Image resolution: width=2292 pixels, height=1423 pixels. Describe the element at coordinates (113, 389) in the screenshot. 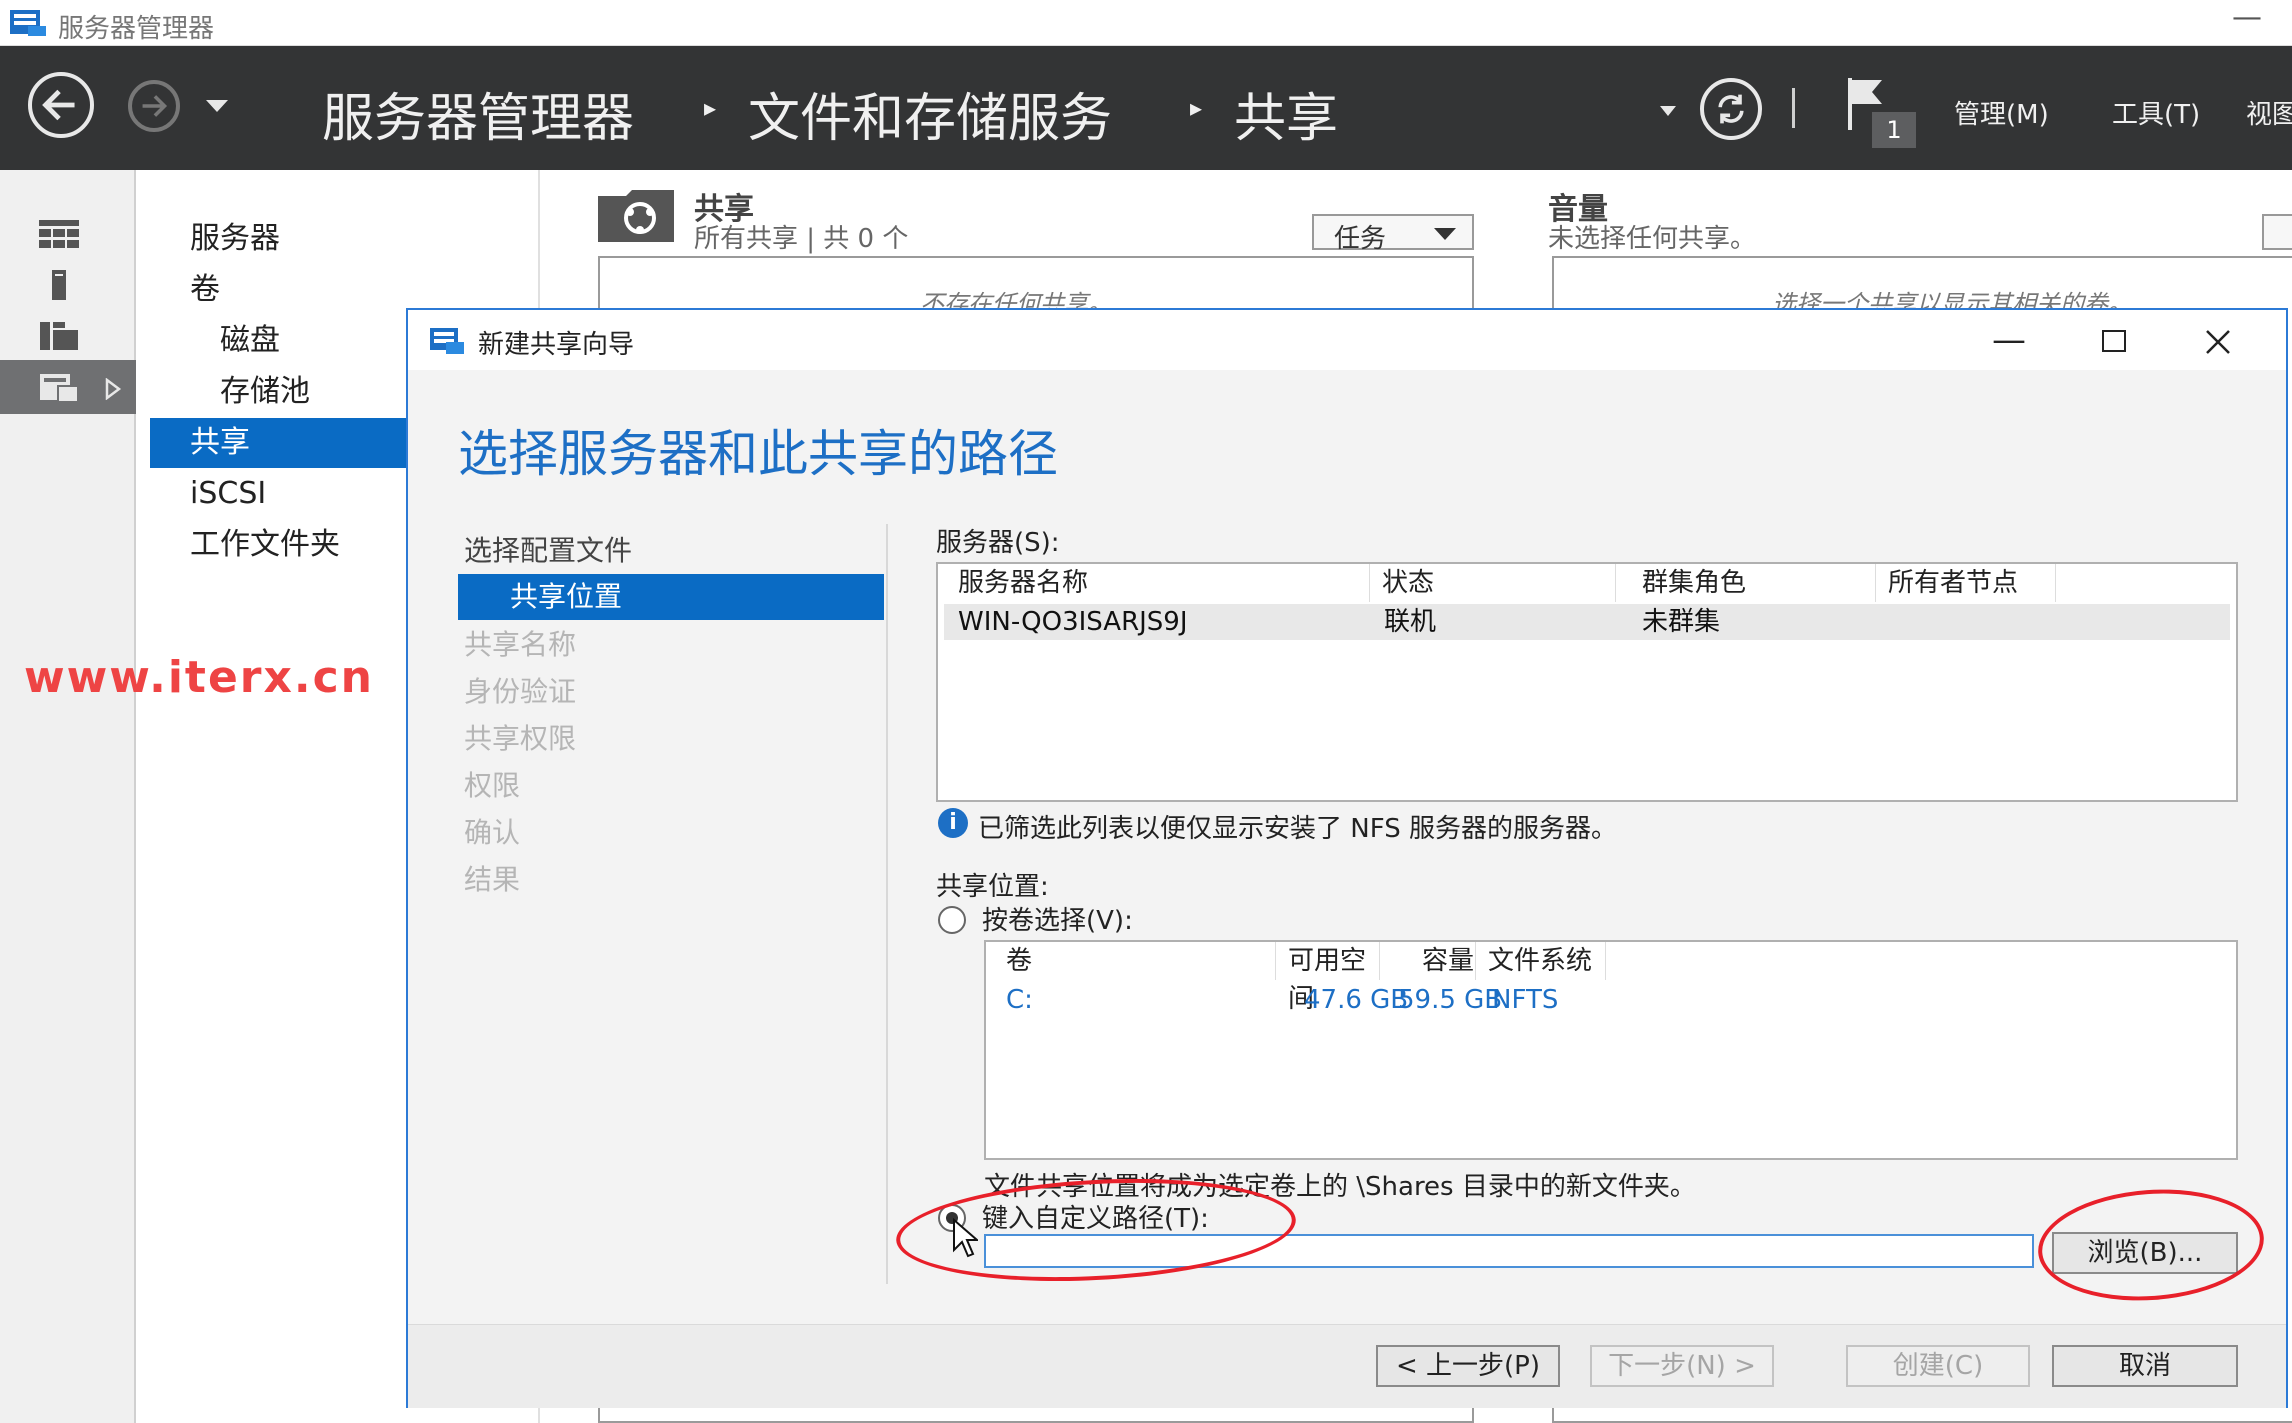

I see `expand-arrow-icon` at that location.